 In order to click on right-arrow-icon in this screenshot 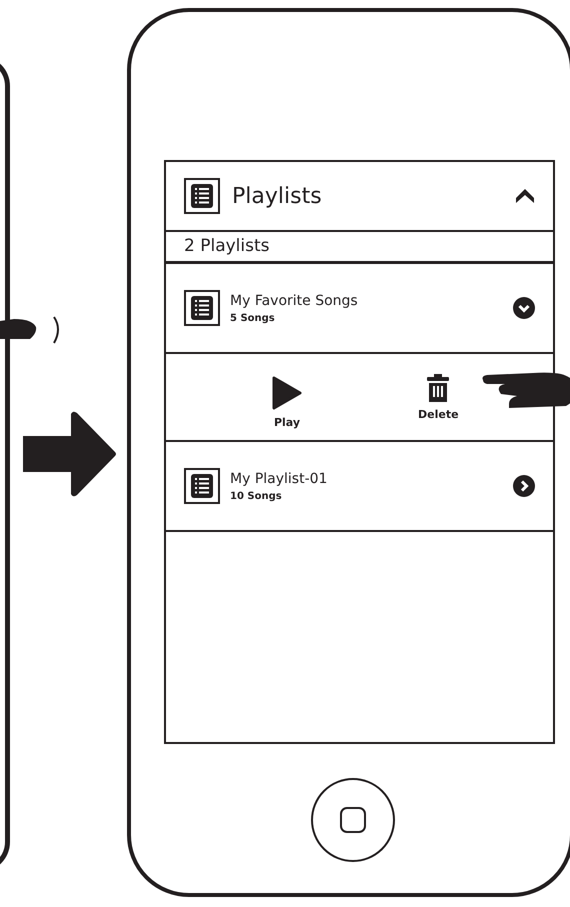, I will do `click(70, 454)`.